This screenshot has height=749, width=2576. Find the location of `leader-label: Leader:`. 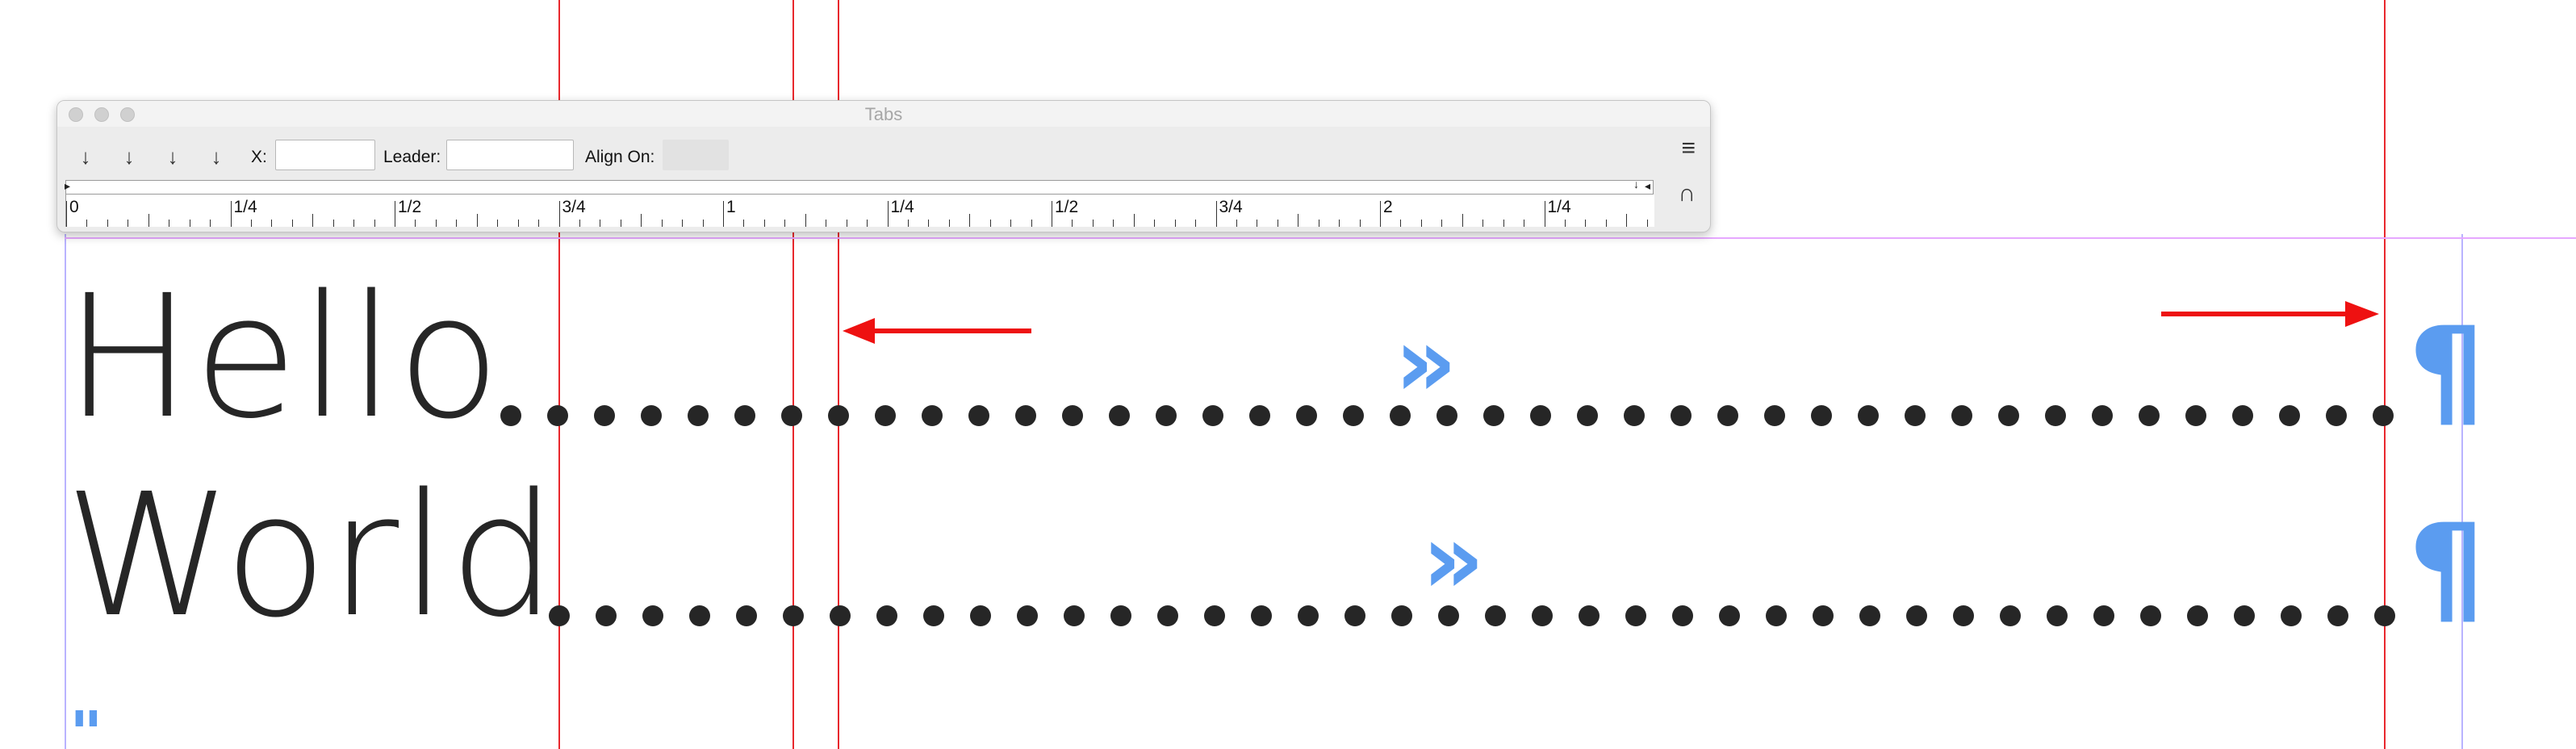

leader-label: Leader: is located at coordinates (412, 157).